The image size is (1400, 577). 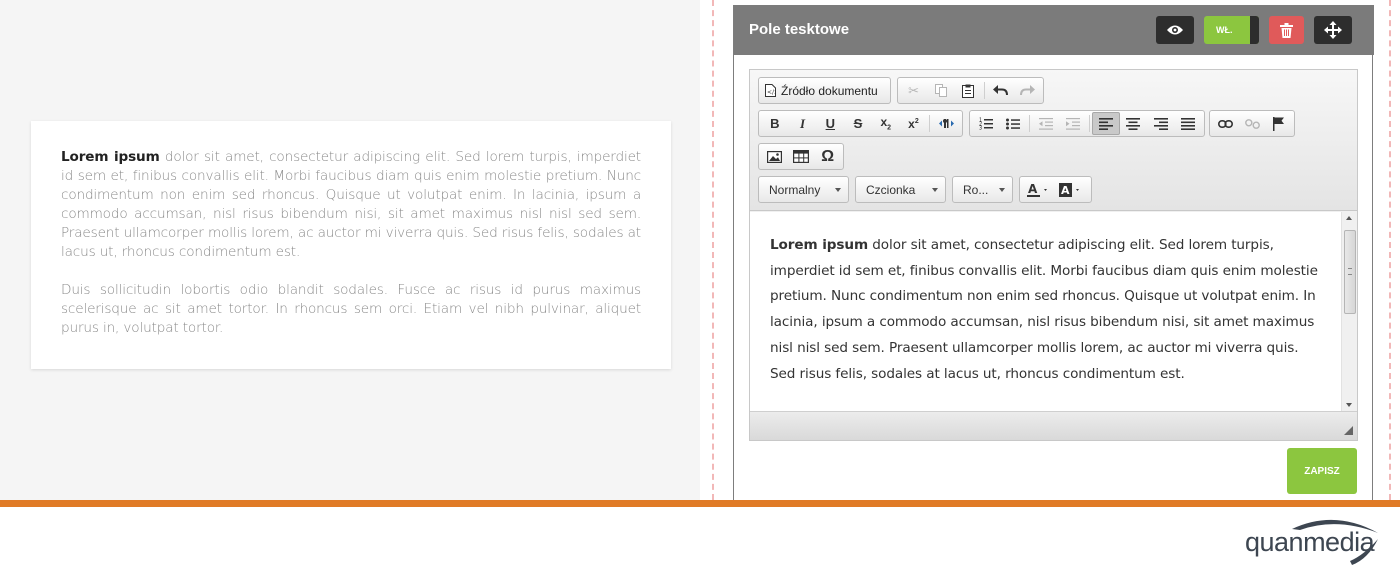 I want to click on align-center-icon, so click(x=1133, y=123).